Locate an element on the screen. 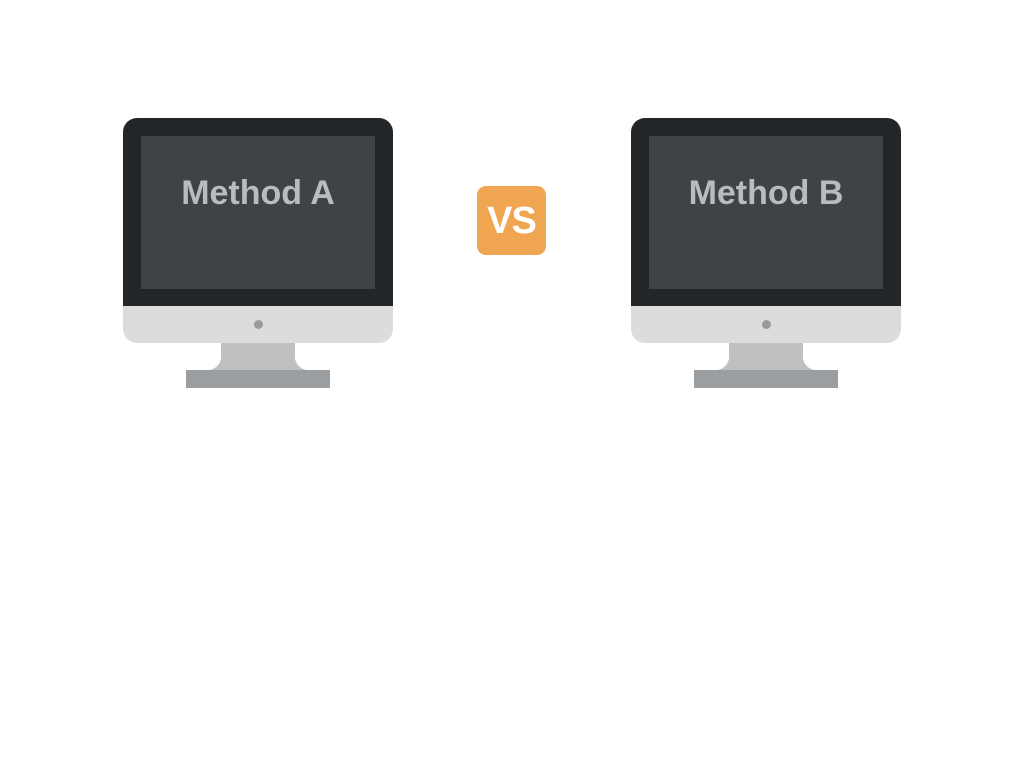 The width and height of the screenshot is (1024, 768). monitor-screen: Method A is located at coordinates (258, 212).